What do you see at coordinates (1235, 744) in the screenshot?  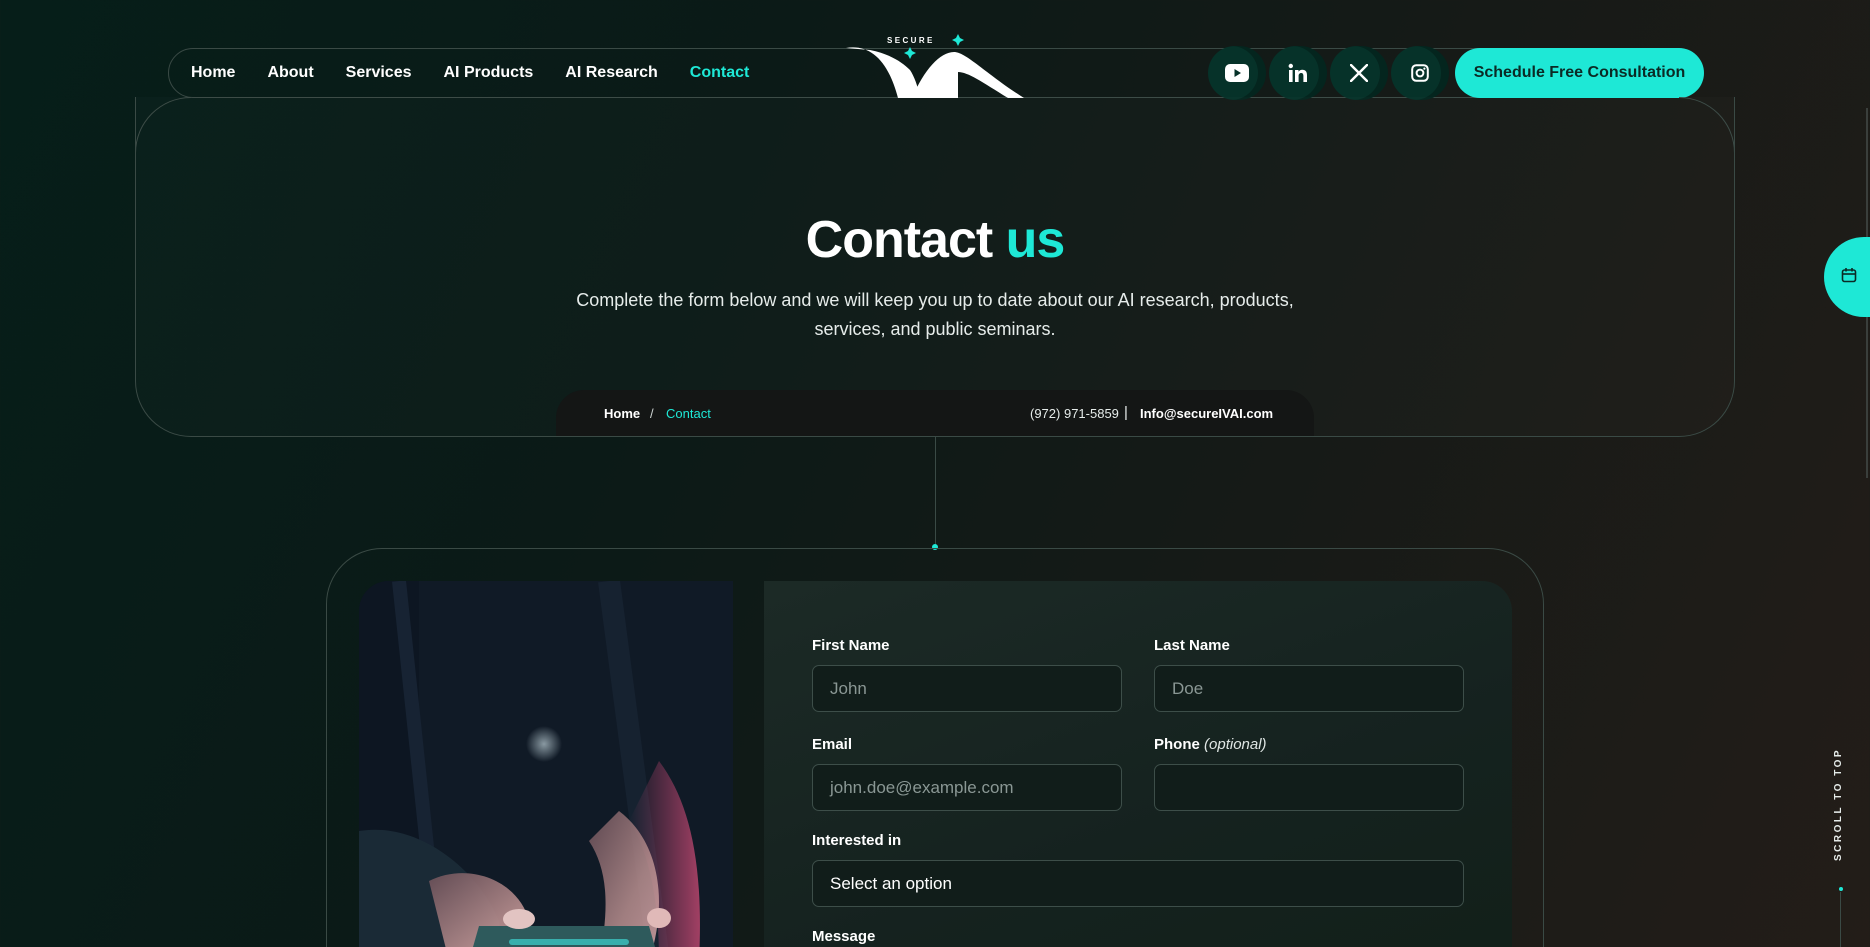 I see `phone-optional-hint: (optional)` at bounding box center [1235, 744].